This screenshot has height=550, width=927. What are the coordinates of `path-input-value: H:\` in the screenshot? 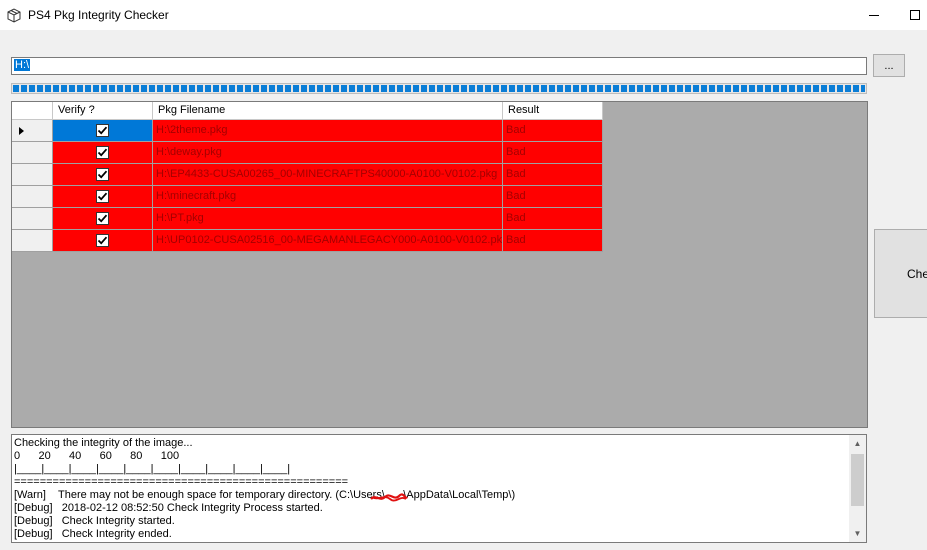 It's located at (22, 65).